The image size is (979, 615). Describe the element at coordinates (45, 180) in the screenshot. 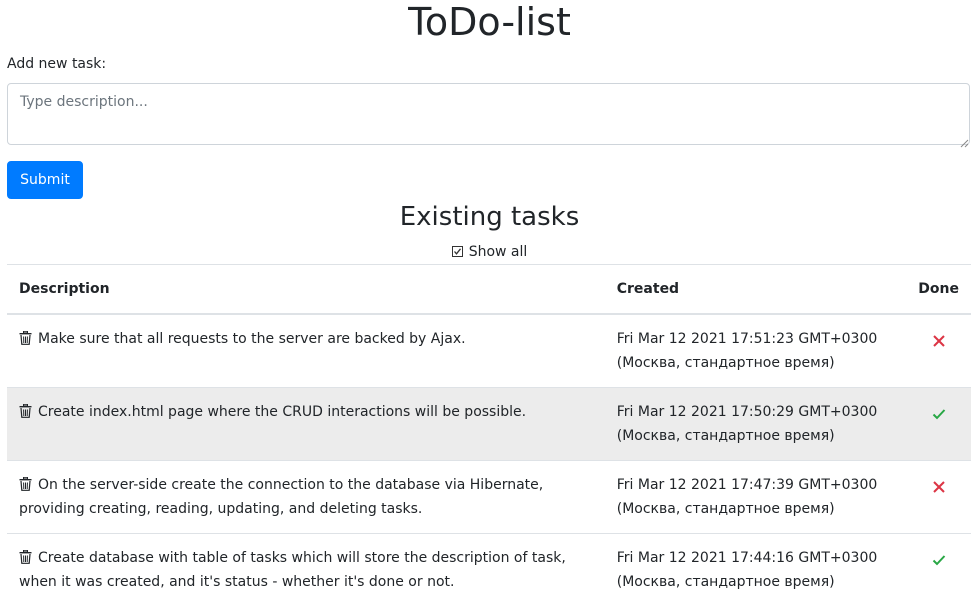

I see `submit-button: Submit` at that location.